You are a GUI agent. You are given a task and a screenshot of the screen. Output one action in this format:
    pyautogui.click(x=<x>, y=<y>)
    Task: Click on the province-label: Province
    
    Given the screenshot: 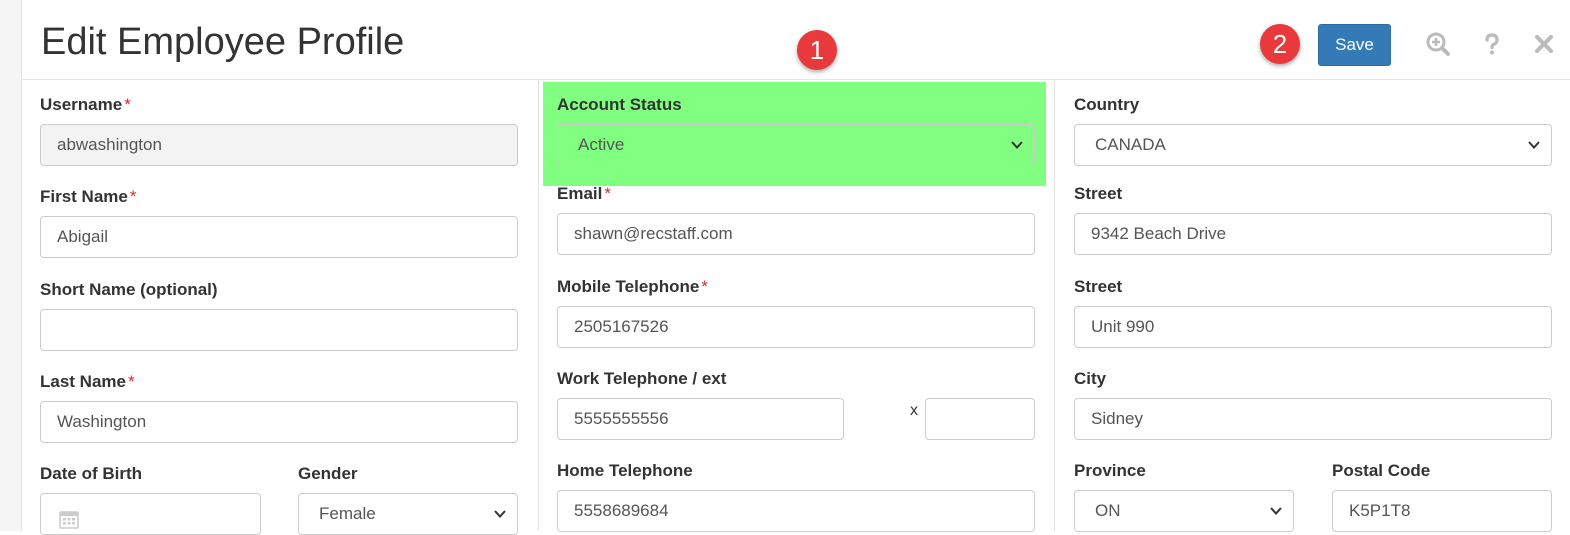 What is the action you would take?
    pyautogui.click(x=1110, y=470)
    